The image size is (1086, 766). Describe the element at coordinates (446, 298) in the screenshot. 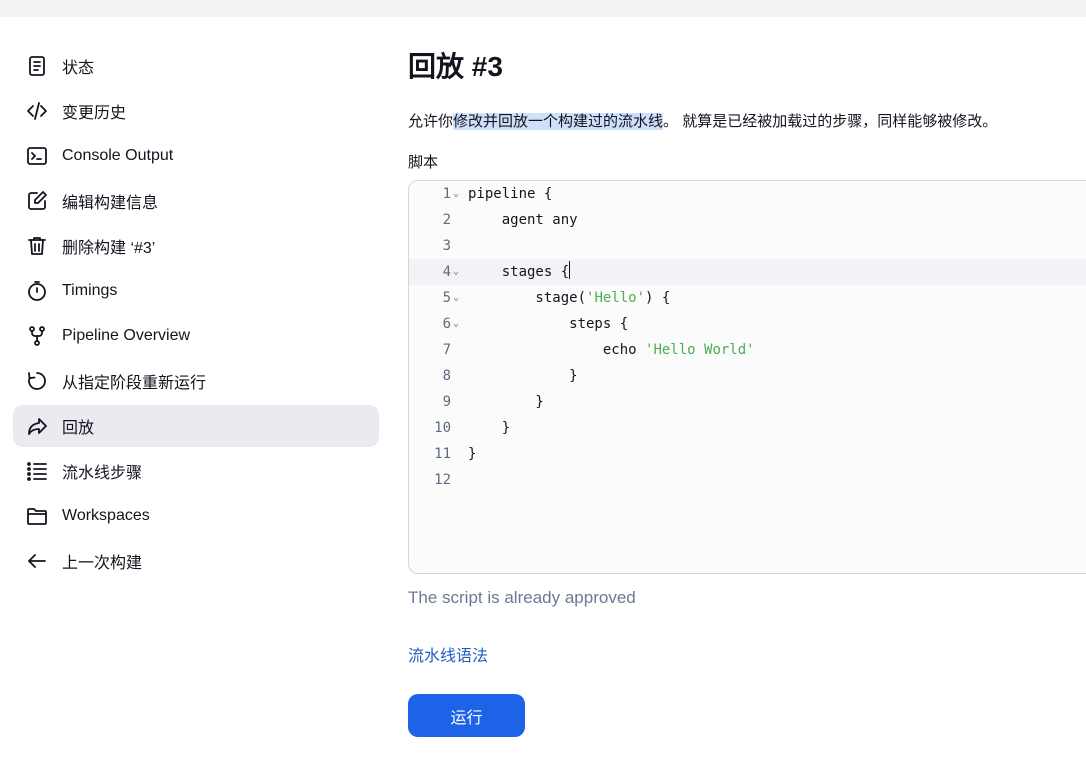

I see `line-number: 5` at that location.